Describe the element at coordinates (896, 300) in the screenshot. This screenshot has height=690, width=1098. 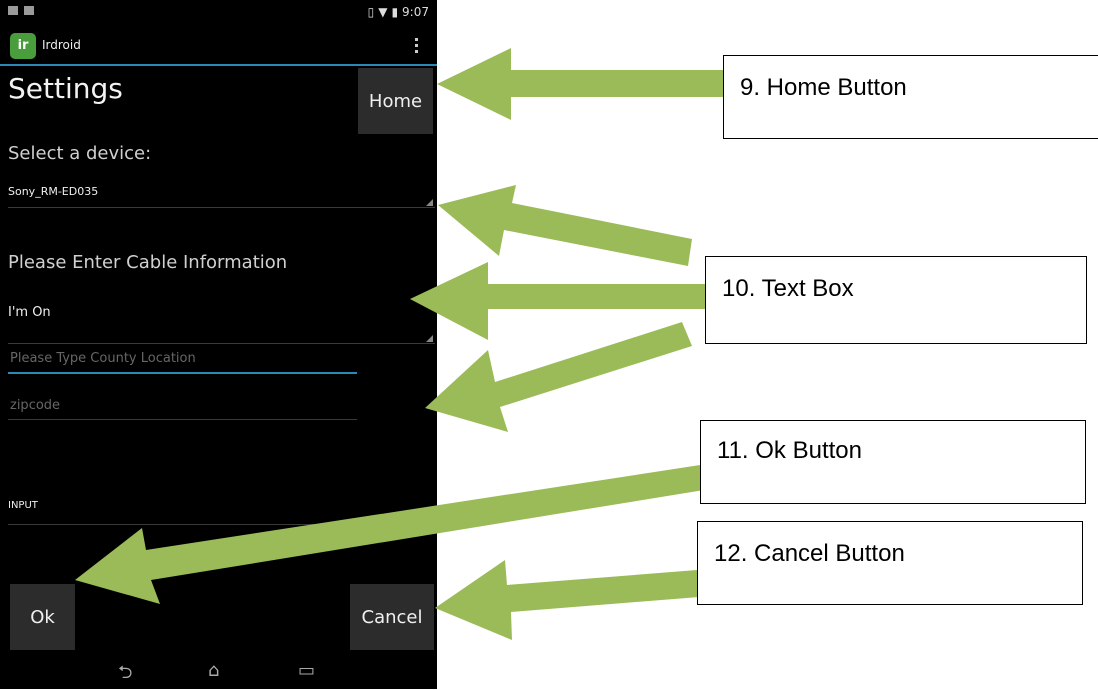
I see `annotation-text-box: 10. Text Box` at that location.